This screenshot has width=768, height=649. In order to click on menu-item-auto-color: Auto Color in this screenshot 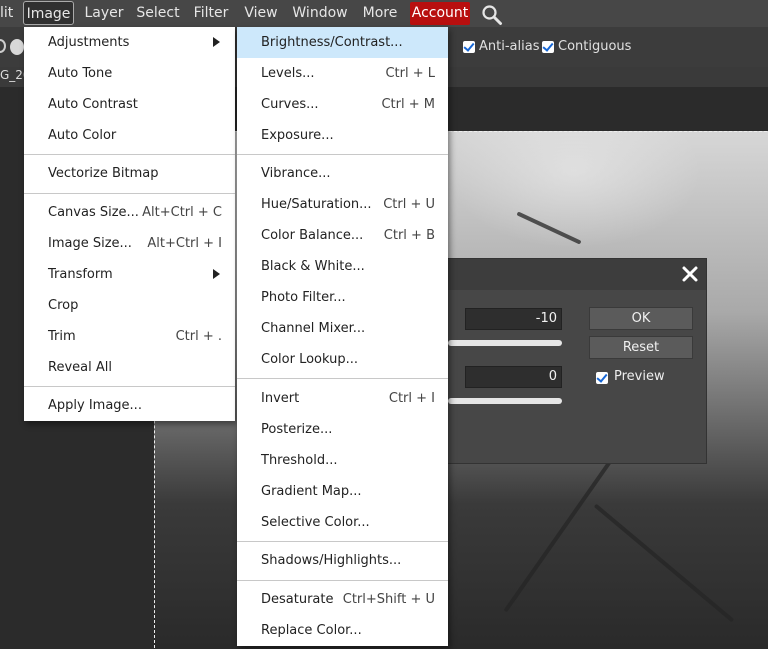, I will do `click(129, 135)`.